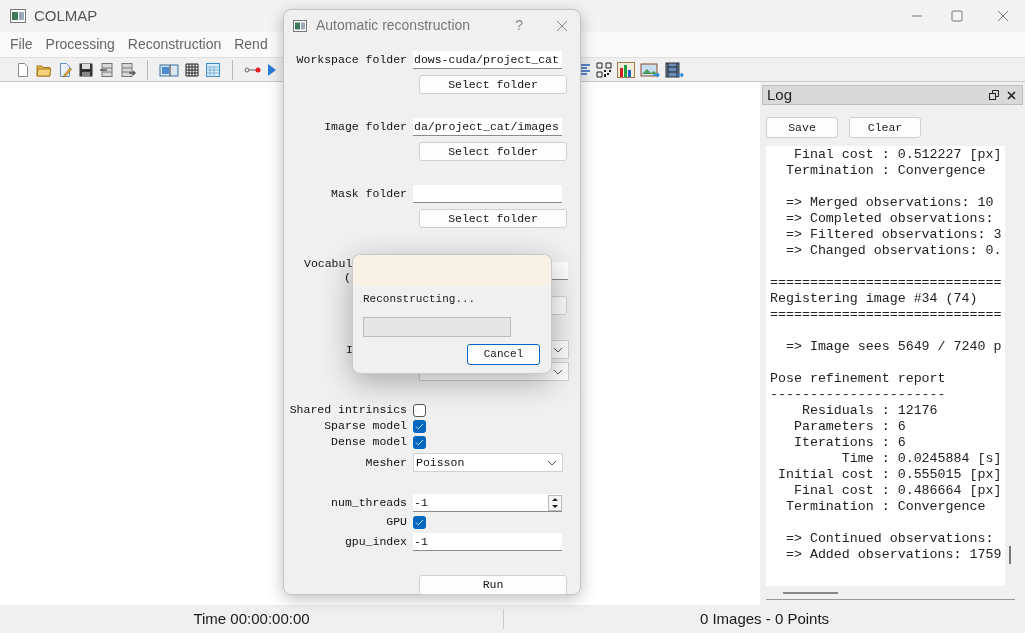  What do you see at coordinates (889, 219) in the screenshot?
I see `log-line: => Completed observations:` at bounding box center [889, 219].